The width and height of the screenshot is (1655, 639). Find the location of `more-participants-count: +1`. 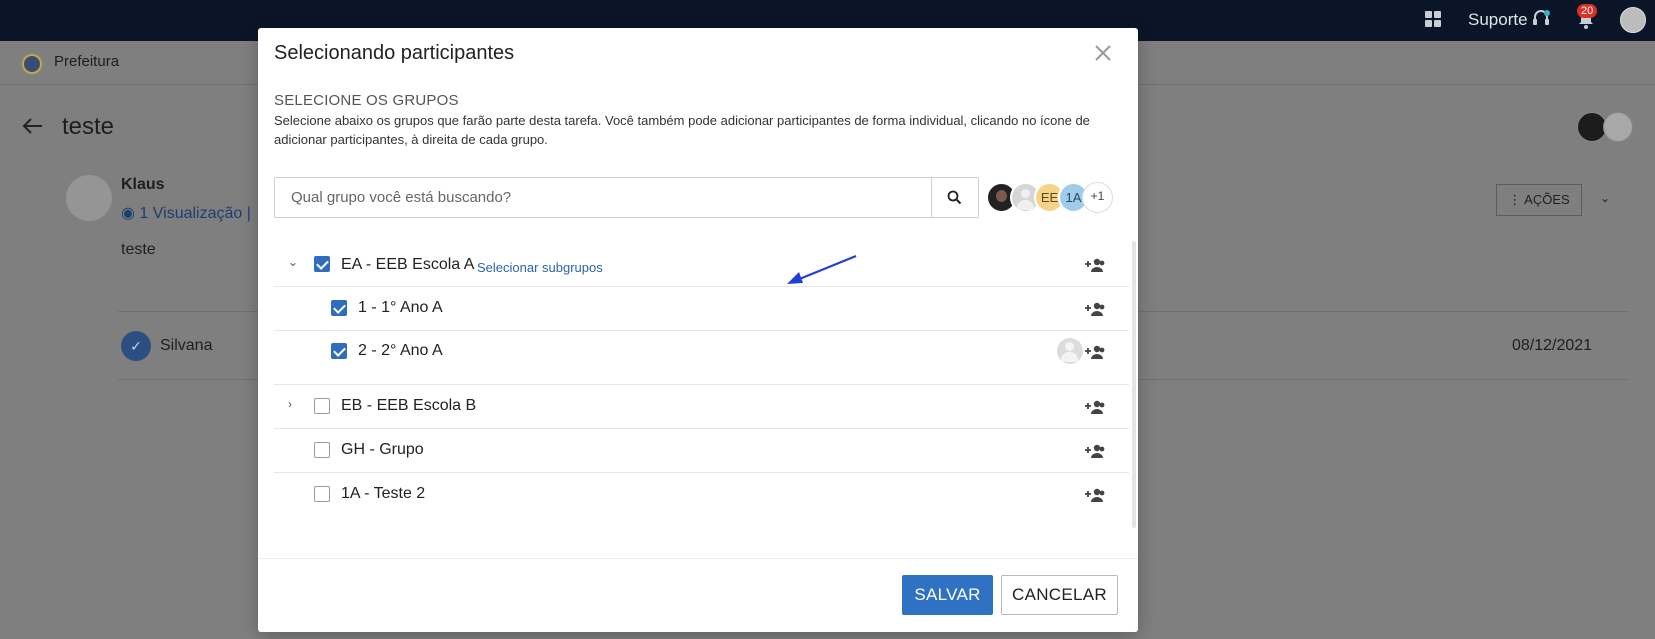

more-participants-count: +1 is located at coordinates (1097, 197).